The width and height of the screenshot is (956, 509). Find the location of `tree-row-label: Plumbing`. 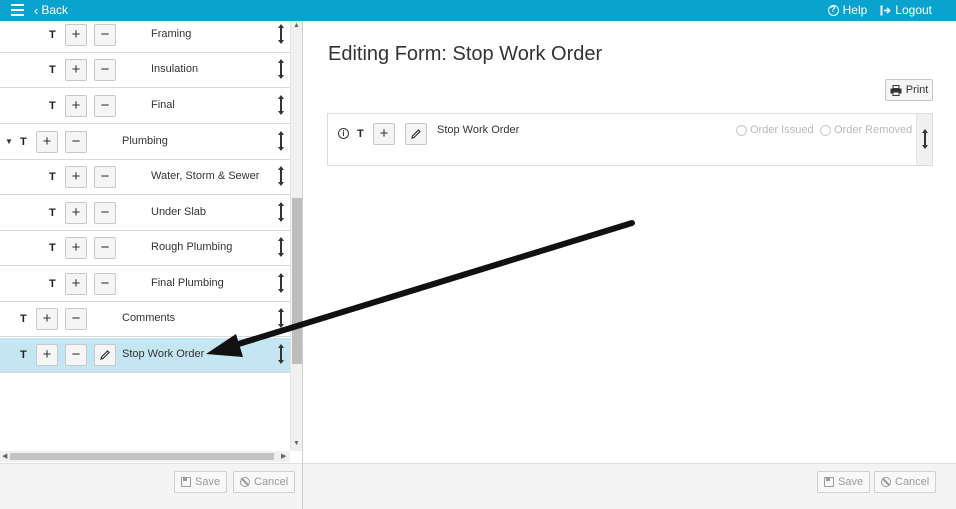

tree-row-label: Plumbing is located at coordinates (145, 141).